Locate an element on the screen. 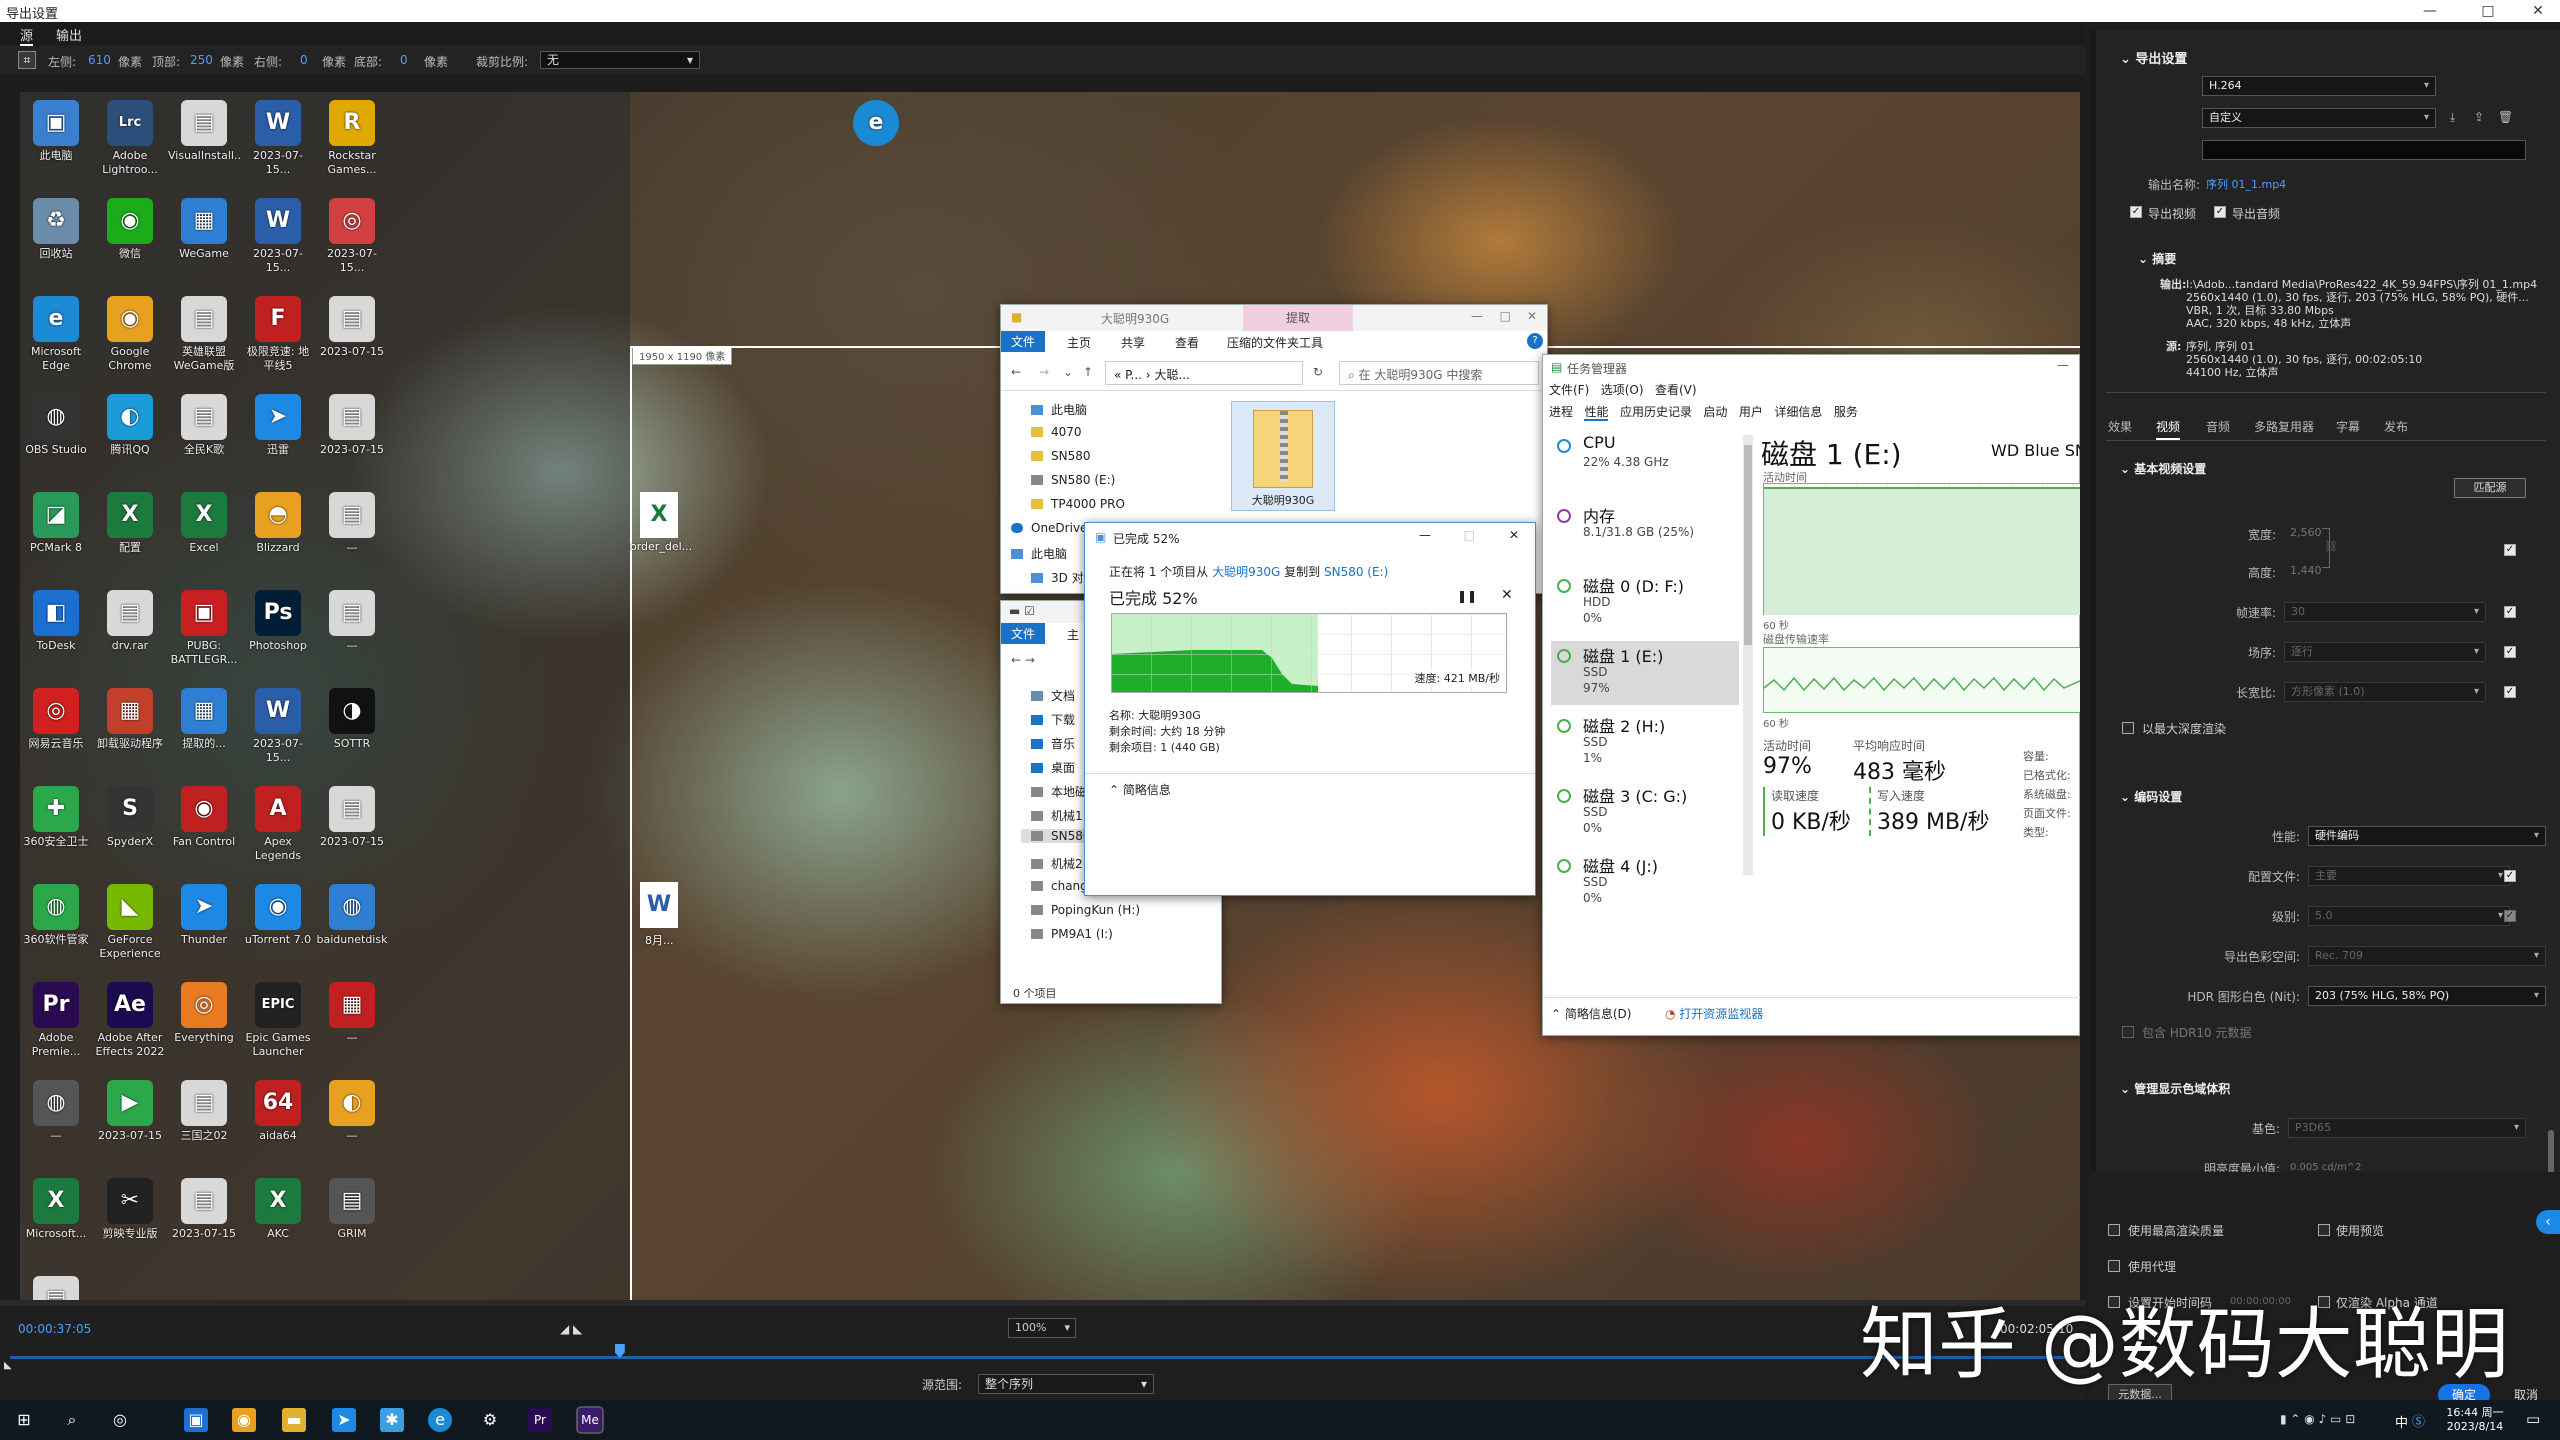 This screenshot has height=1440, width=2560. tab-source: 源 is located at coordinates (27, 35).